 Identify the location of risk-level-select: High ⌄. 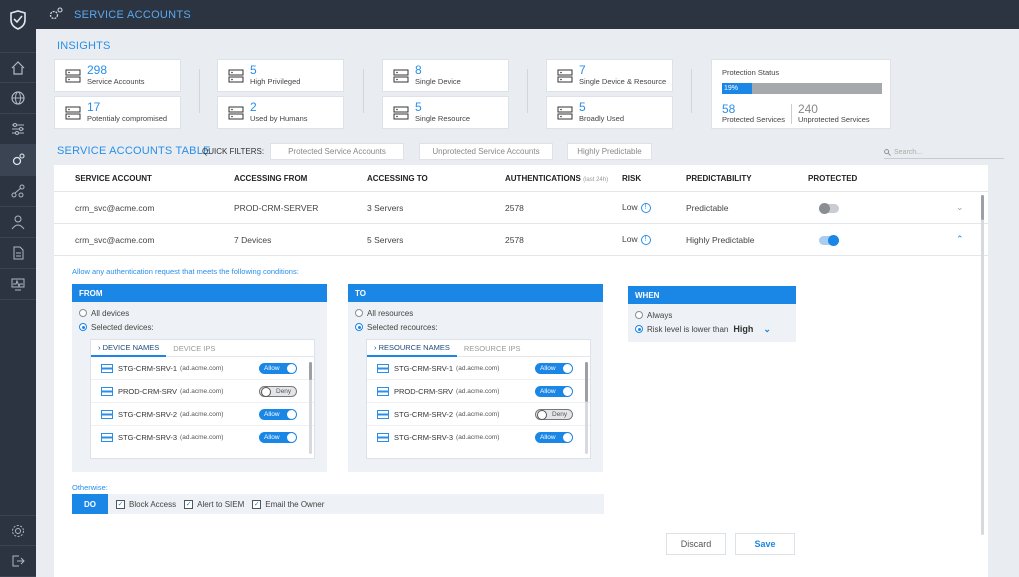
(752, 329).